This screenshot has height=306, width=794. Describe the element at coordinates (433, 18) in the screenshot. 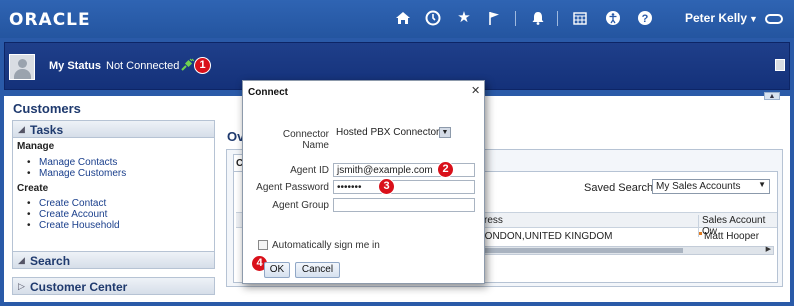

I see `clock-icon` at that location.